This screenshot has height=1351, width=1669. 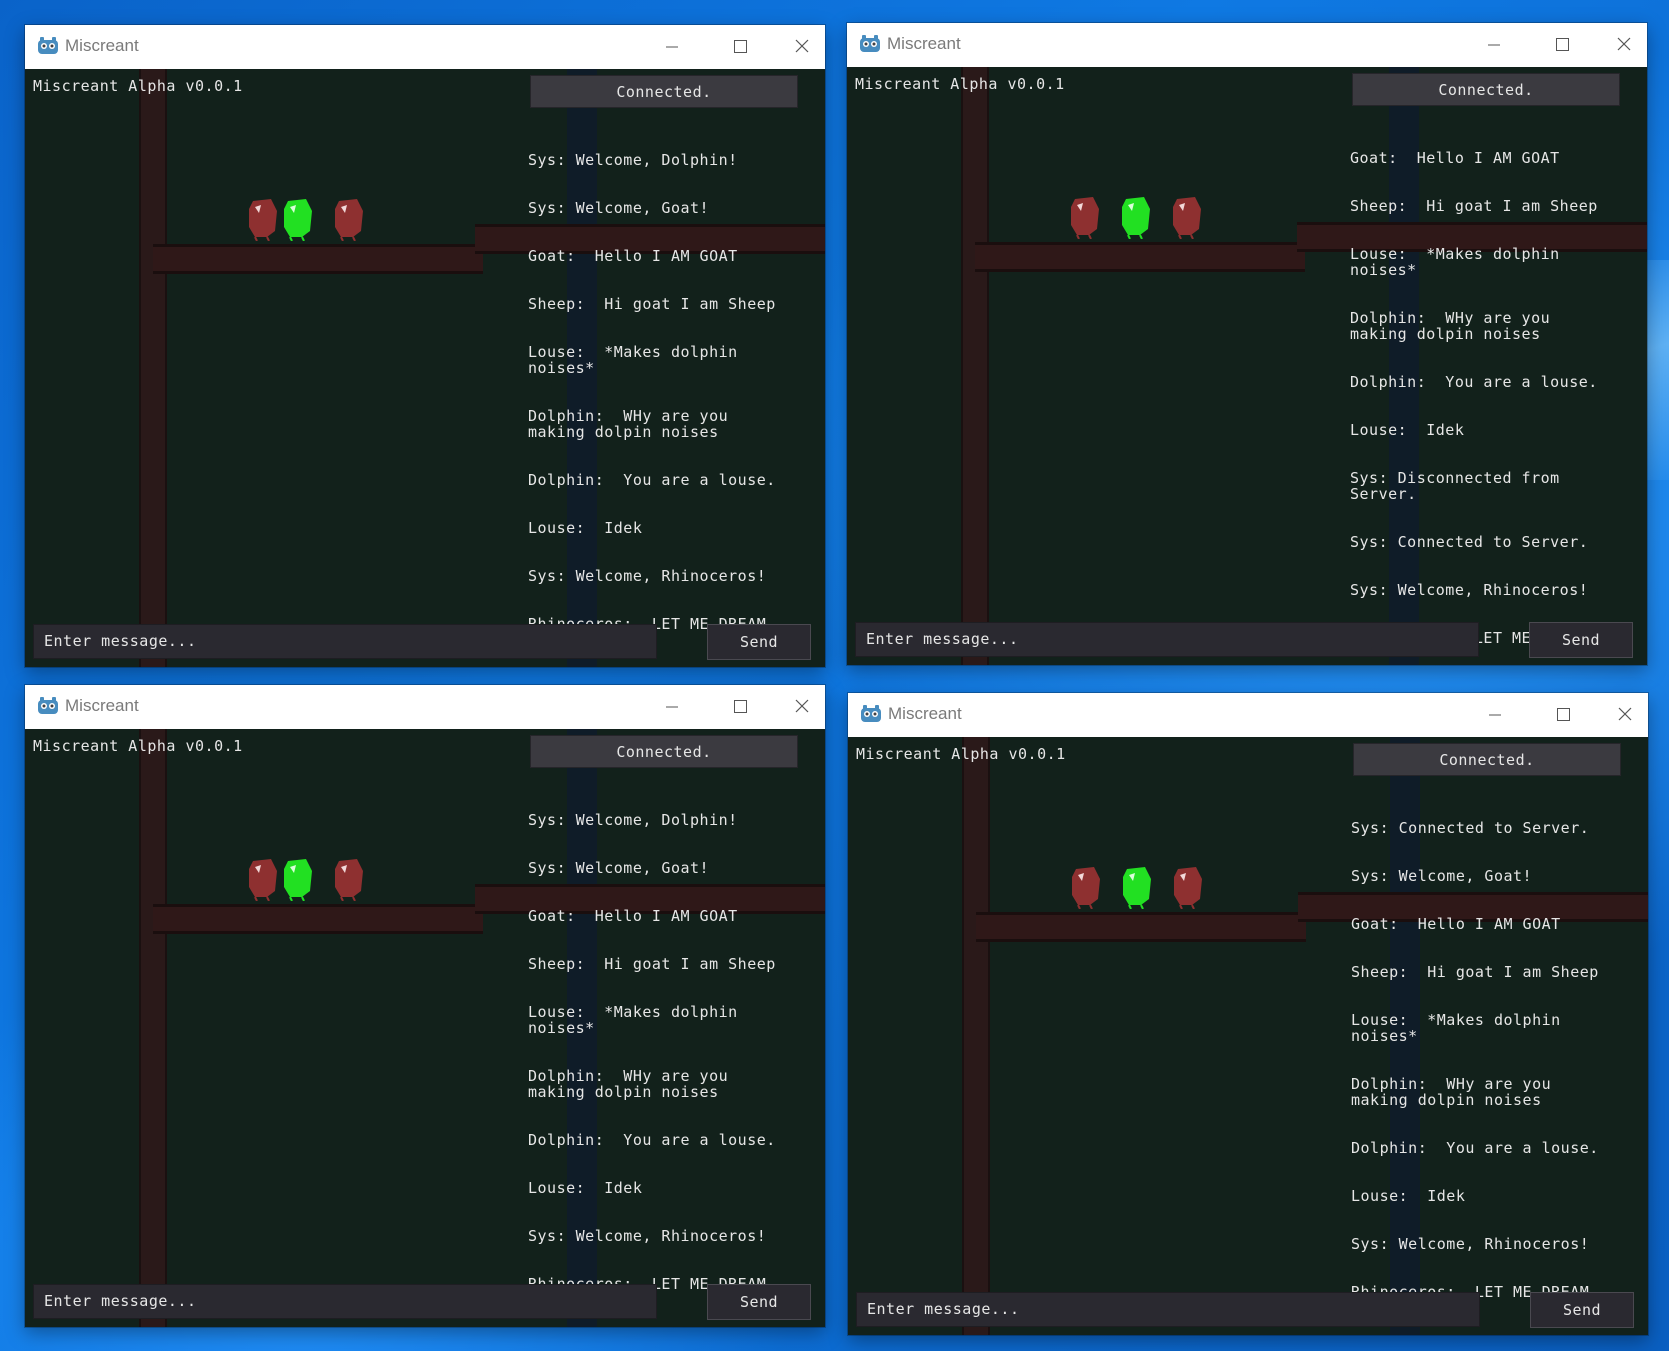 I want to click on chat-message: Sys: Connected to Server., so click(x=1470, y=828).